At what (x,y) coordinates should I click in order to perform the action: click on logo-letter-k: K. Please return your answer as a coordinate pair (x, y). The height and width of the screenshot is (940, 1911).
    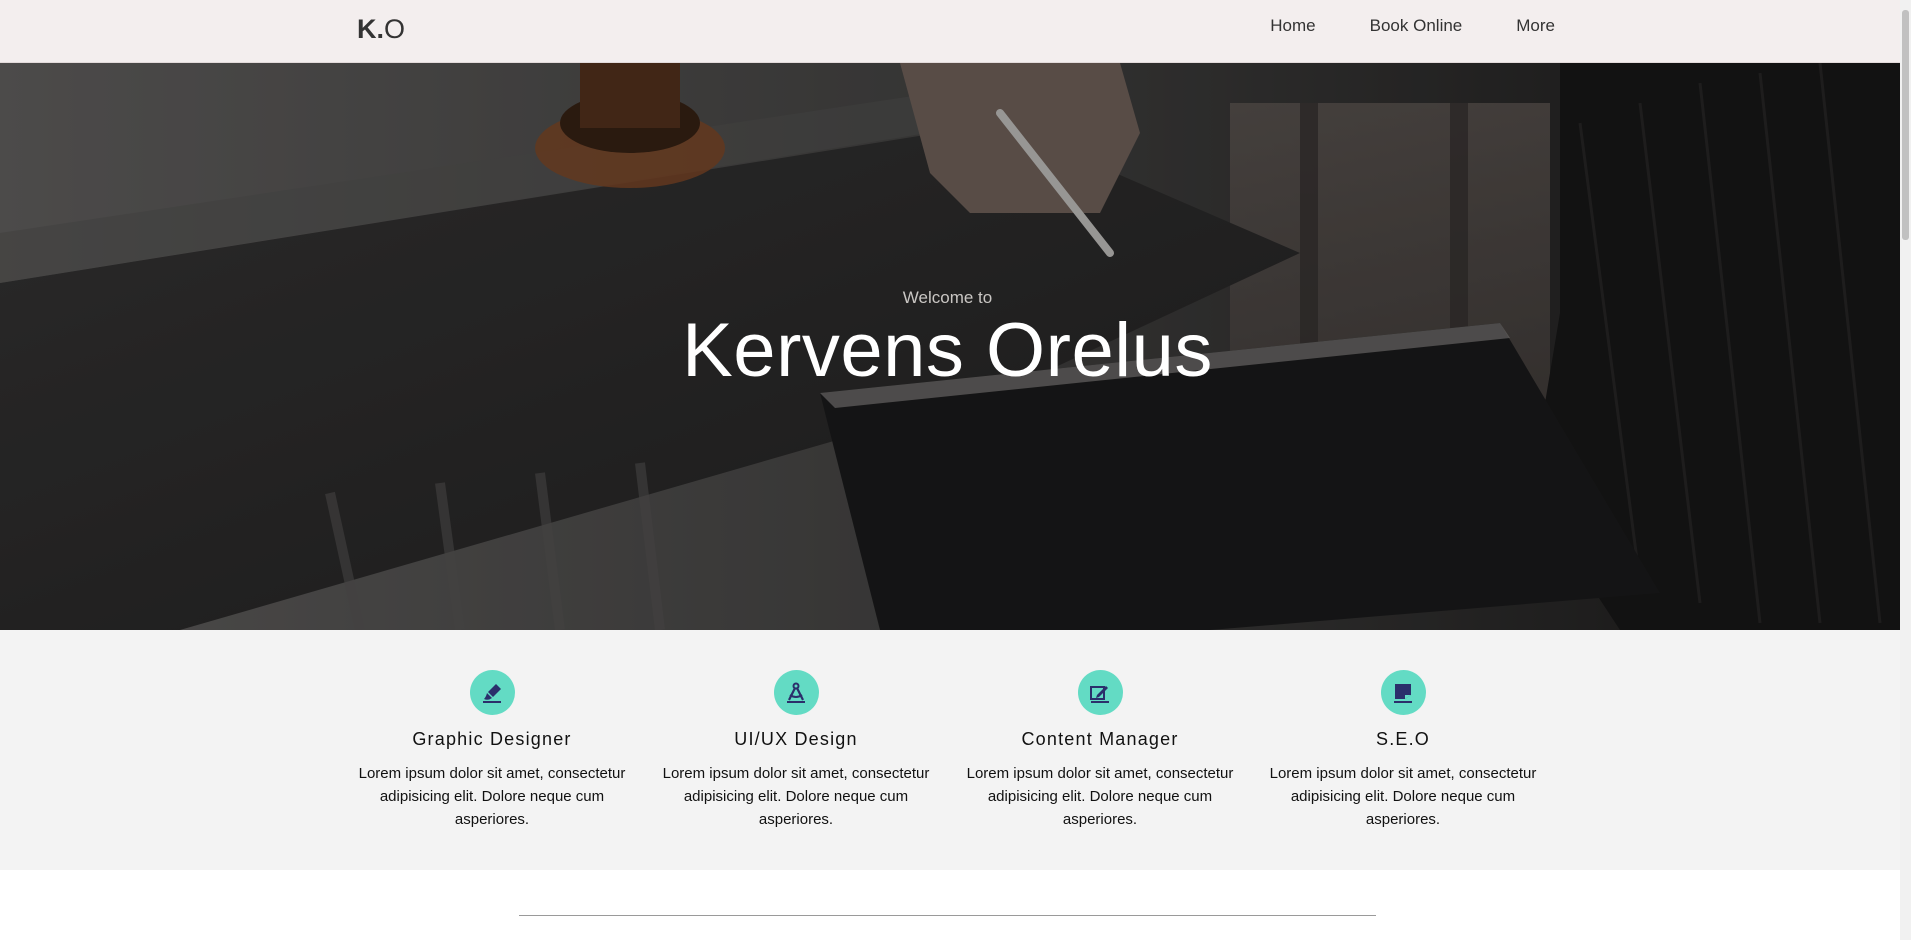
    Looking at the image, I should click on (367, 29).